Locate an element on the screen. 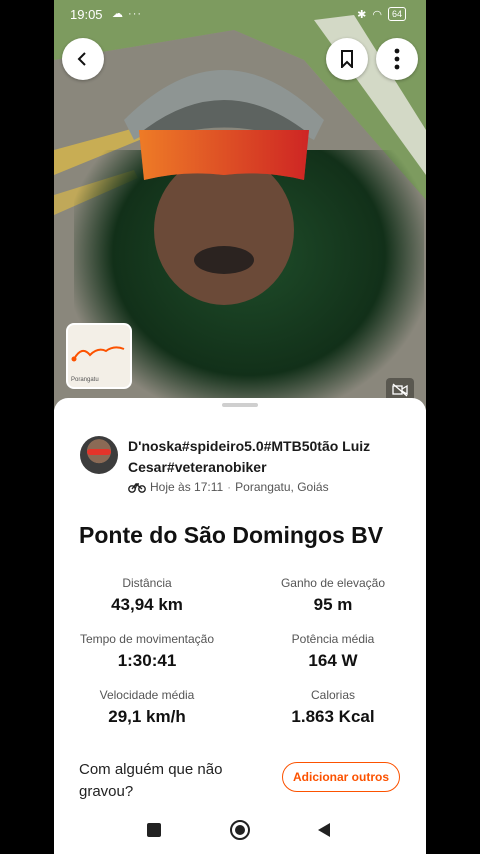  rider-figure is located at coordinates (224, 187).